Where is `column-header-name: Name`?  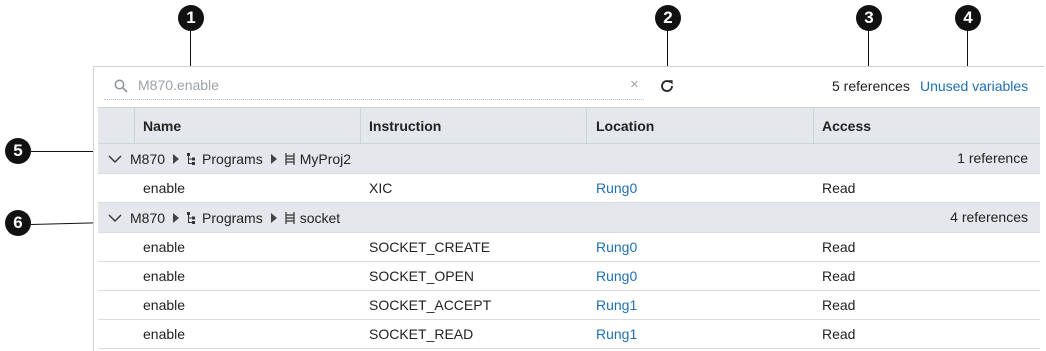
column-header-name: Name is located at coordinates (162, 126).